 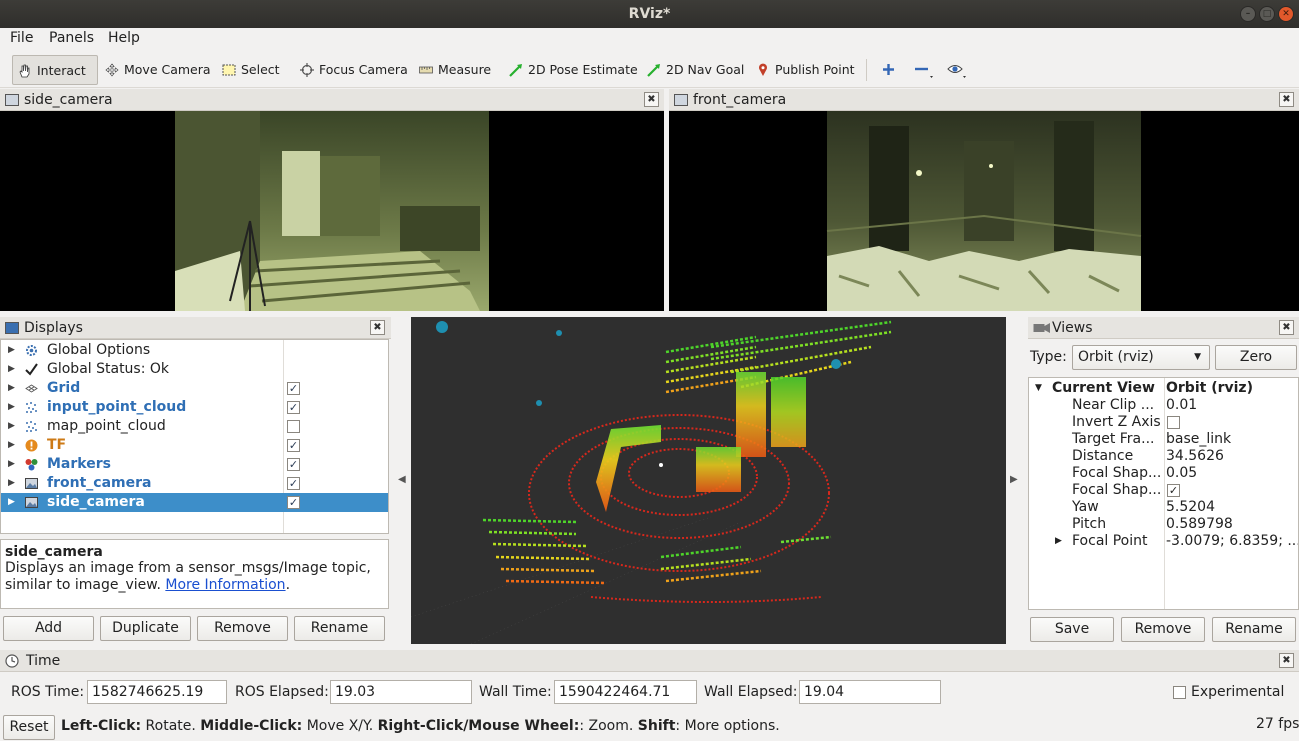 What do you see at coordinates (1041, 328) in the screenshot?
I see `camera-icon` at bounding box center [1041, 328].